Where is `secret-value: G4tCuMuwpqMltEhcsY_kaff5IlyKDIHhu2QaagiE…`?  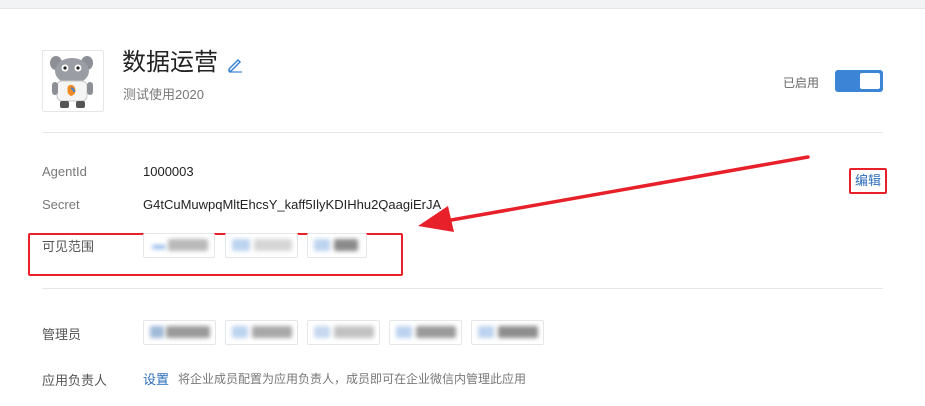
secret-value: G4tCuMuwpqMltEhcsY_kaff5IlyKDIHhu2QaagiE… is located at coordinates (292, 204).